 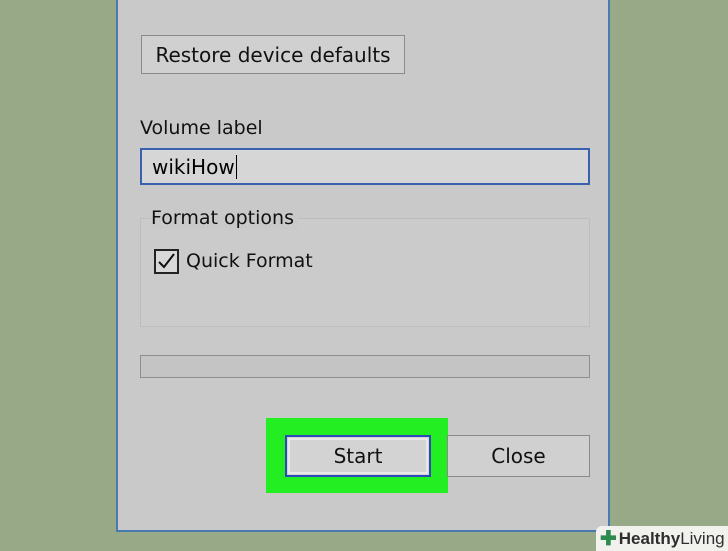 What do you see at coordinates (358, 456) in the screenshot?
I see `start-button: Start` at bounding box center [358, 456].